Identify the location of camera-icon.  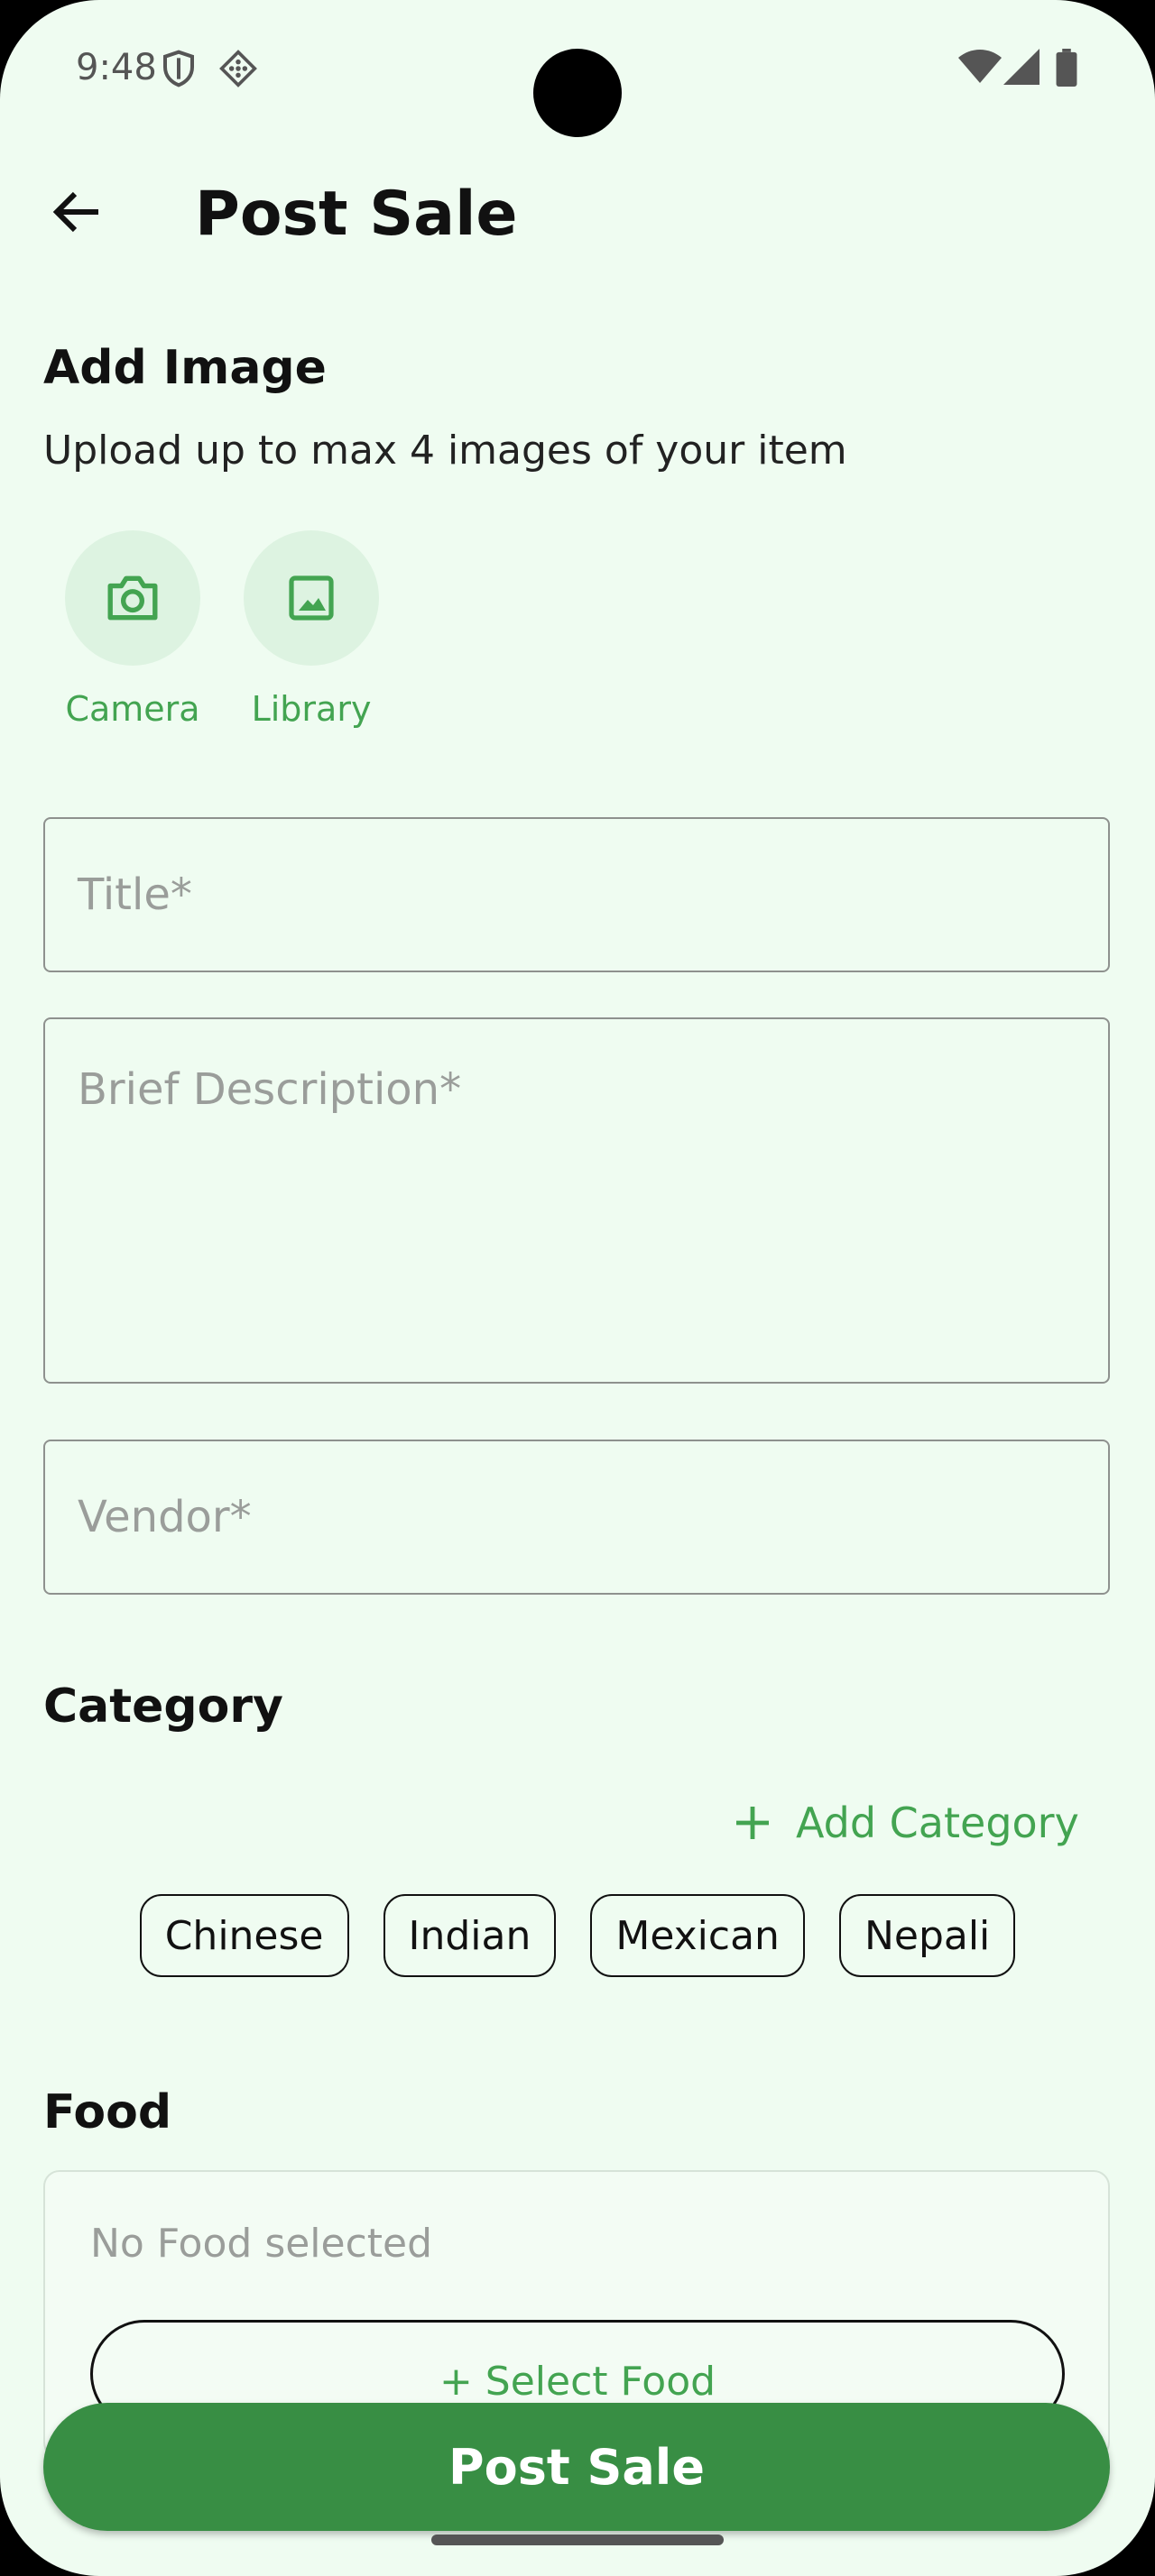
(132, 598).